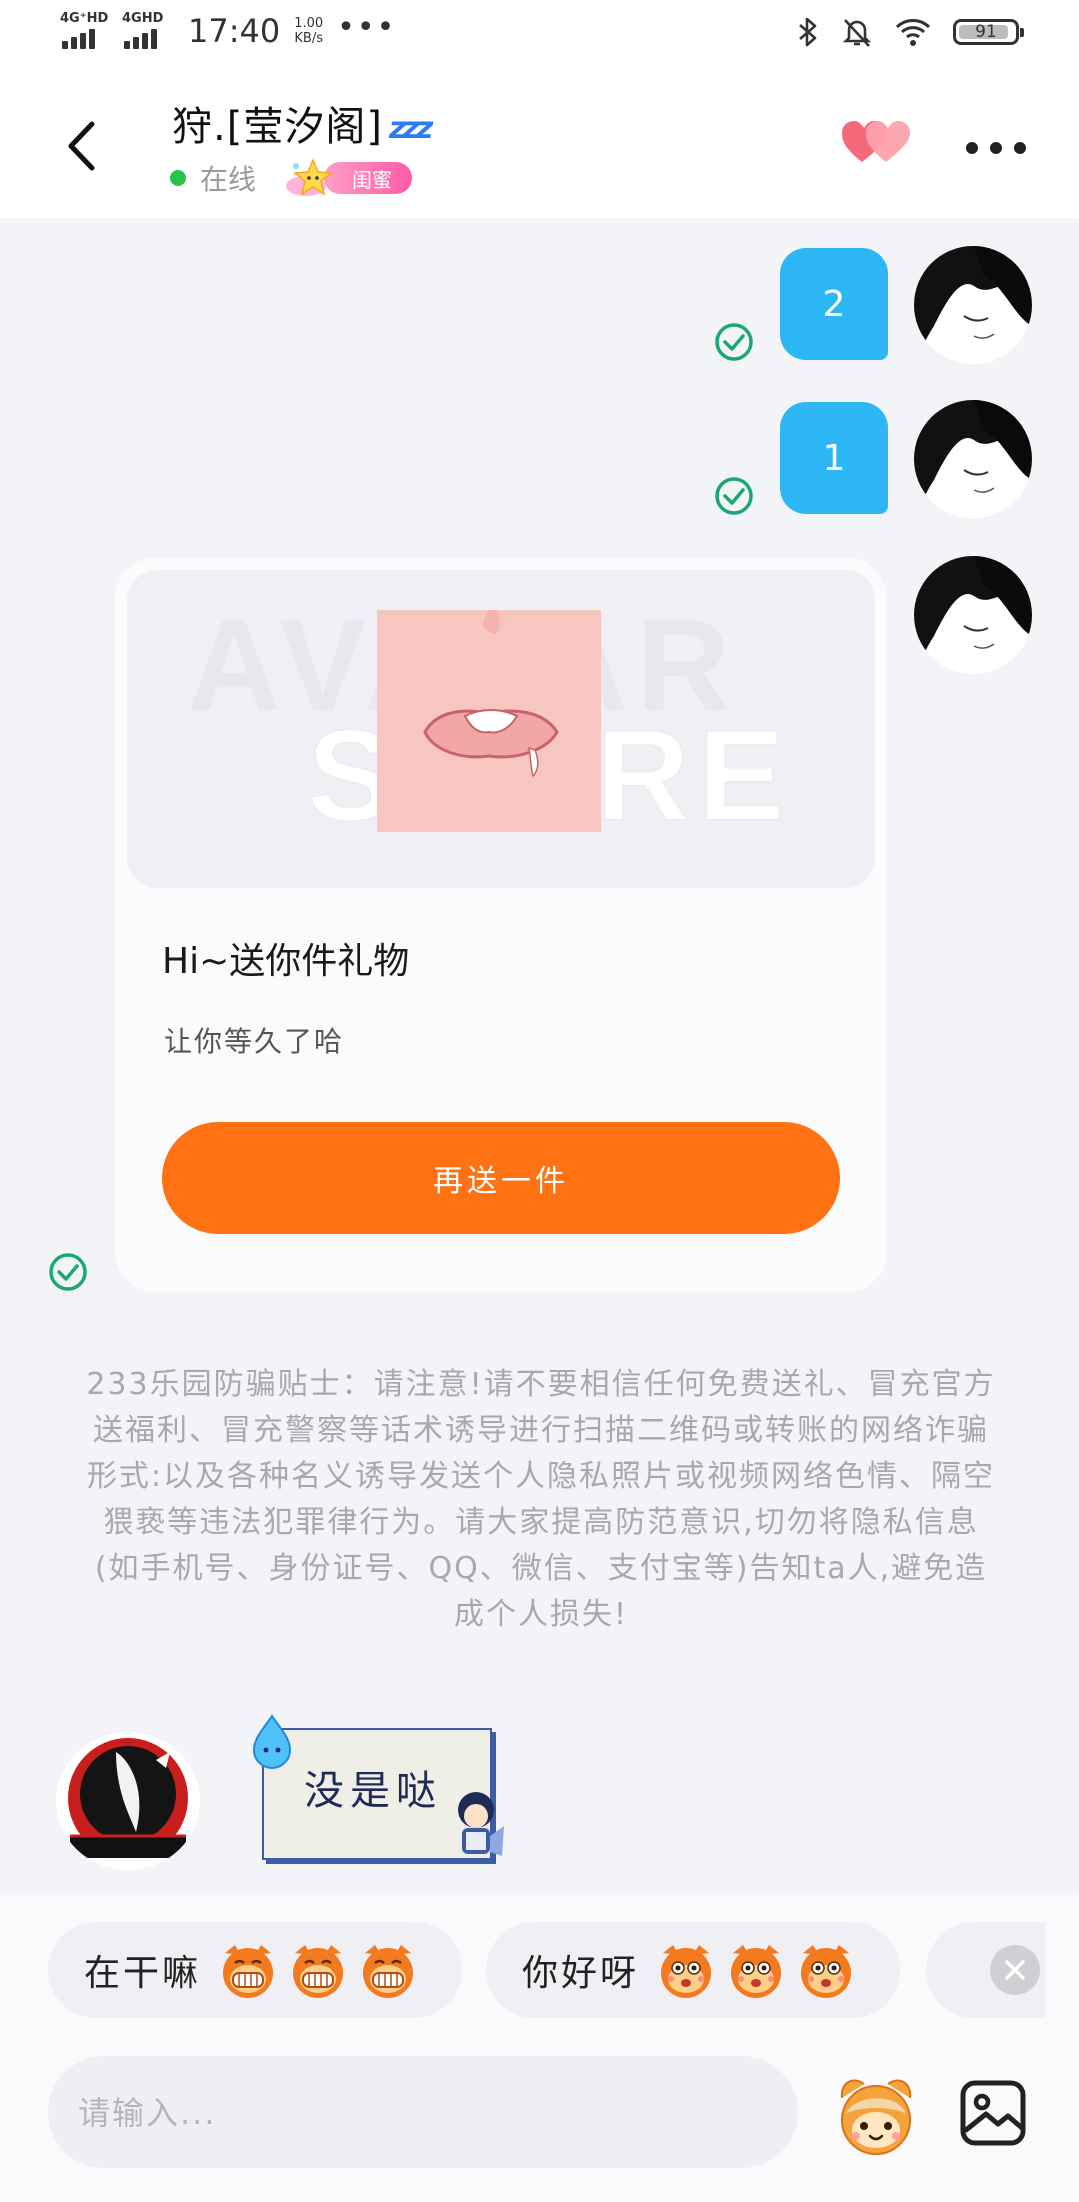 The image size is (1079, 2202). What do you see at coordinates (373, 1791) in the screenshot?
I see `sticker-text: 没是哒` at bounding box center [373, 1791].